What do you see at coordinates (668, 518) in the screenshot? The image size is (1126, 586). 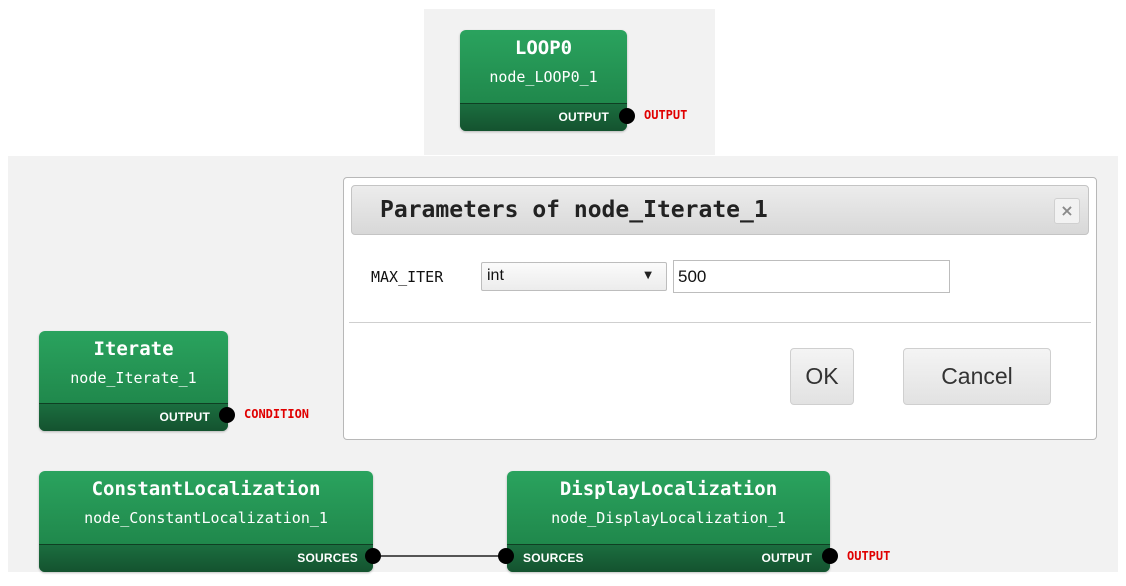 I see `node-id: node_DisplayLocalization_1` at bounding box center [668, 518].